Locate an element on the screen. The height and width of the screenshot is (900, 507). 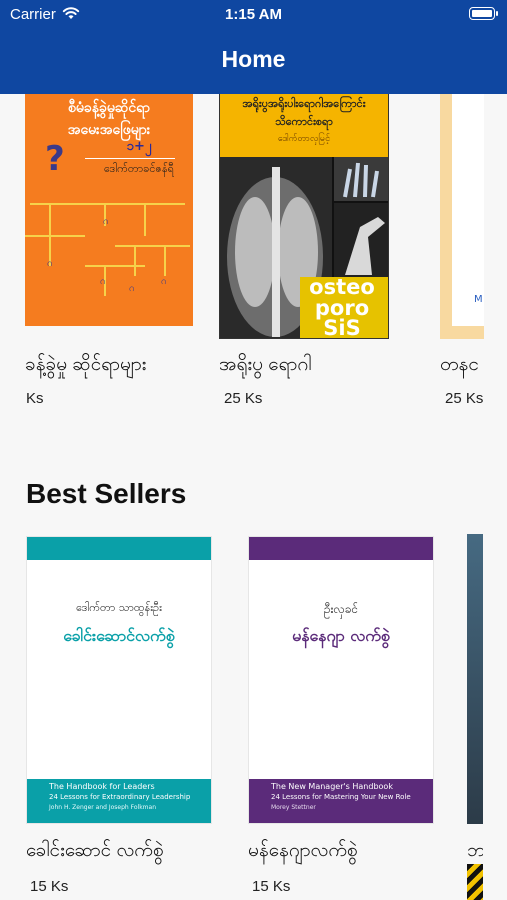
cover-line: ဒေါက်တာ သာထွန်းဦး is located at coordinates (119, 607).